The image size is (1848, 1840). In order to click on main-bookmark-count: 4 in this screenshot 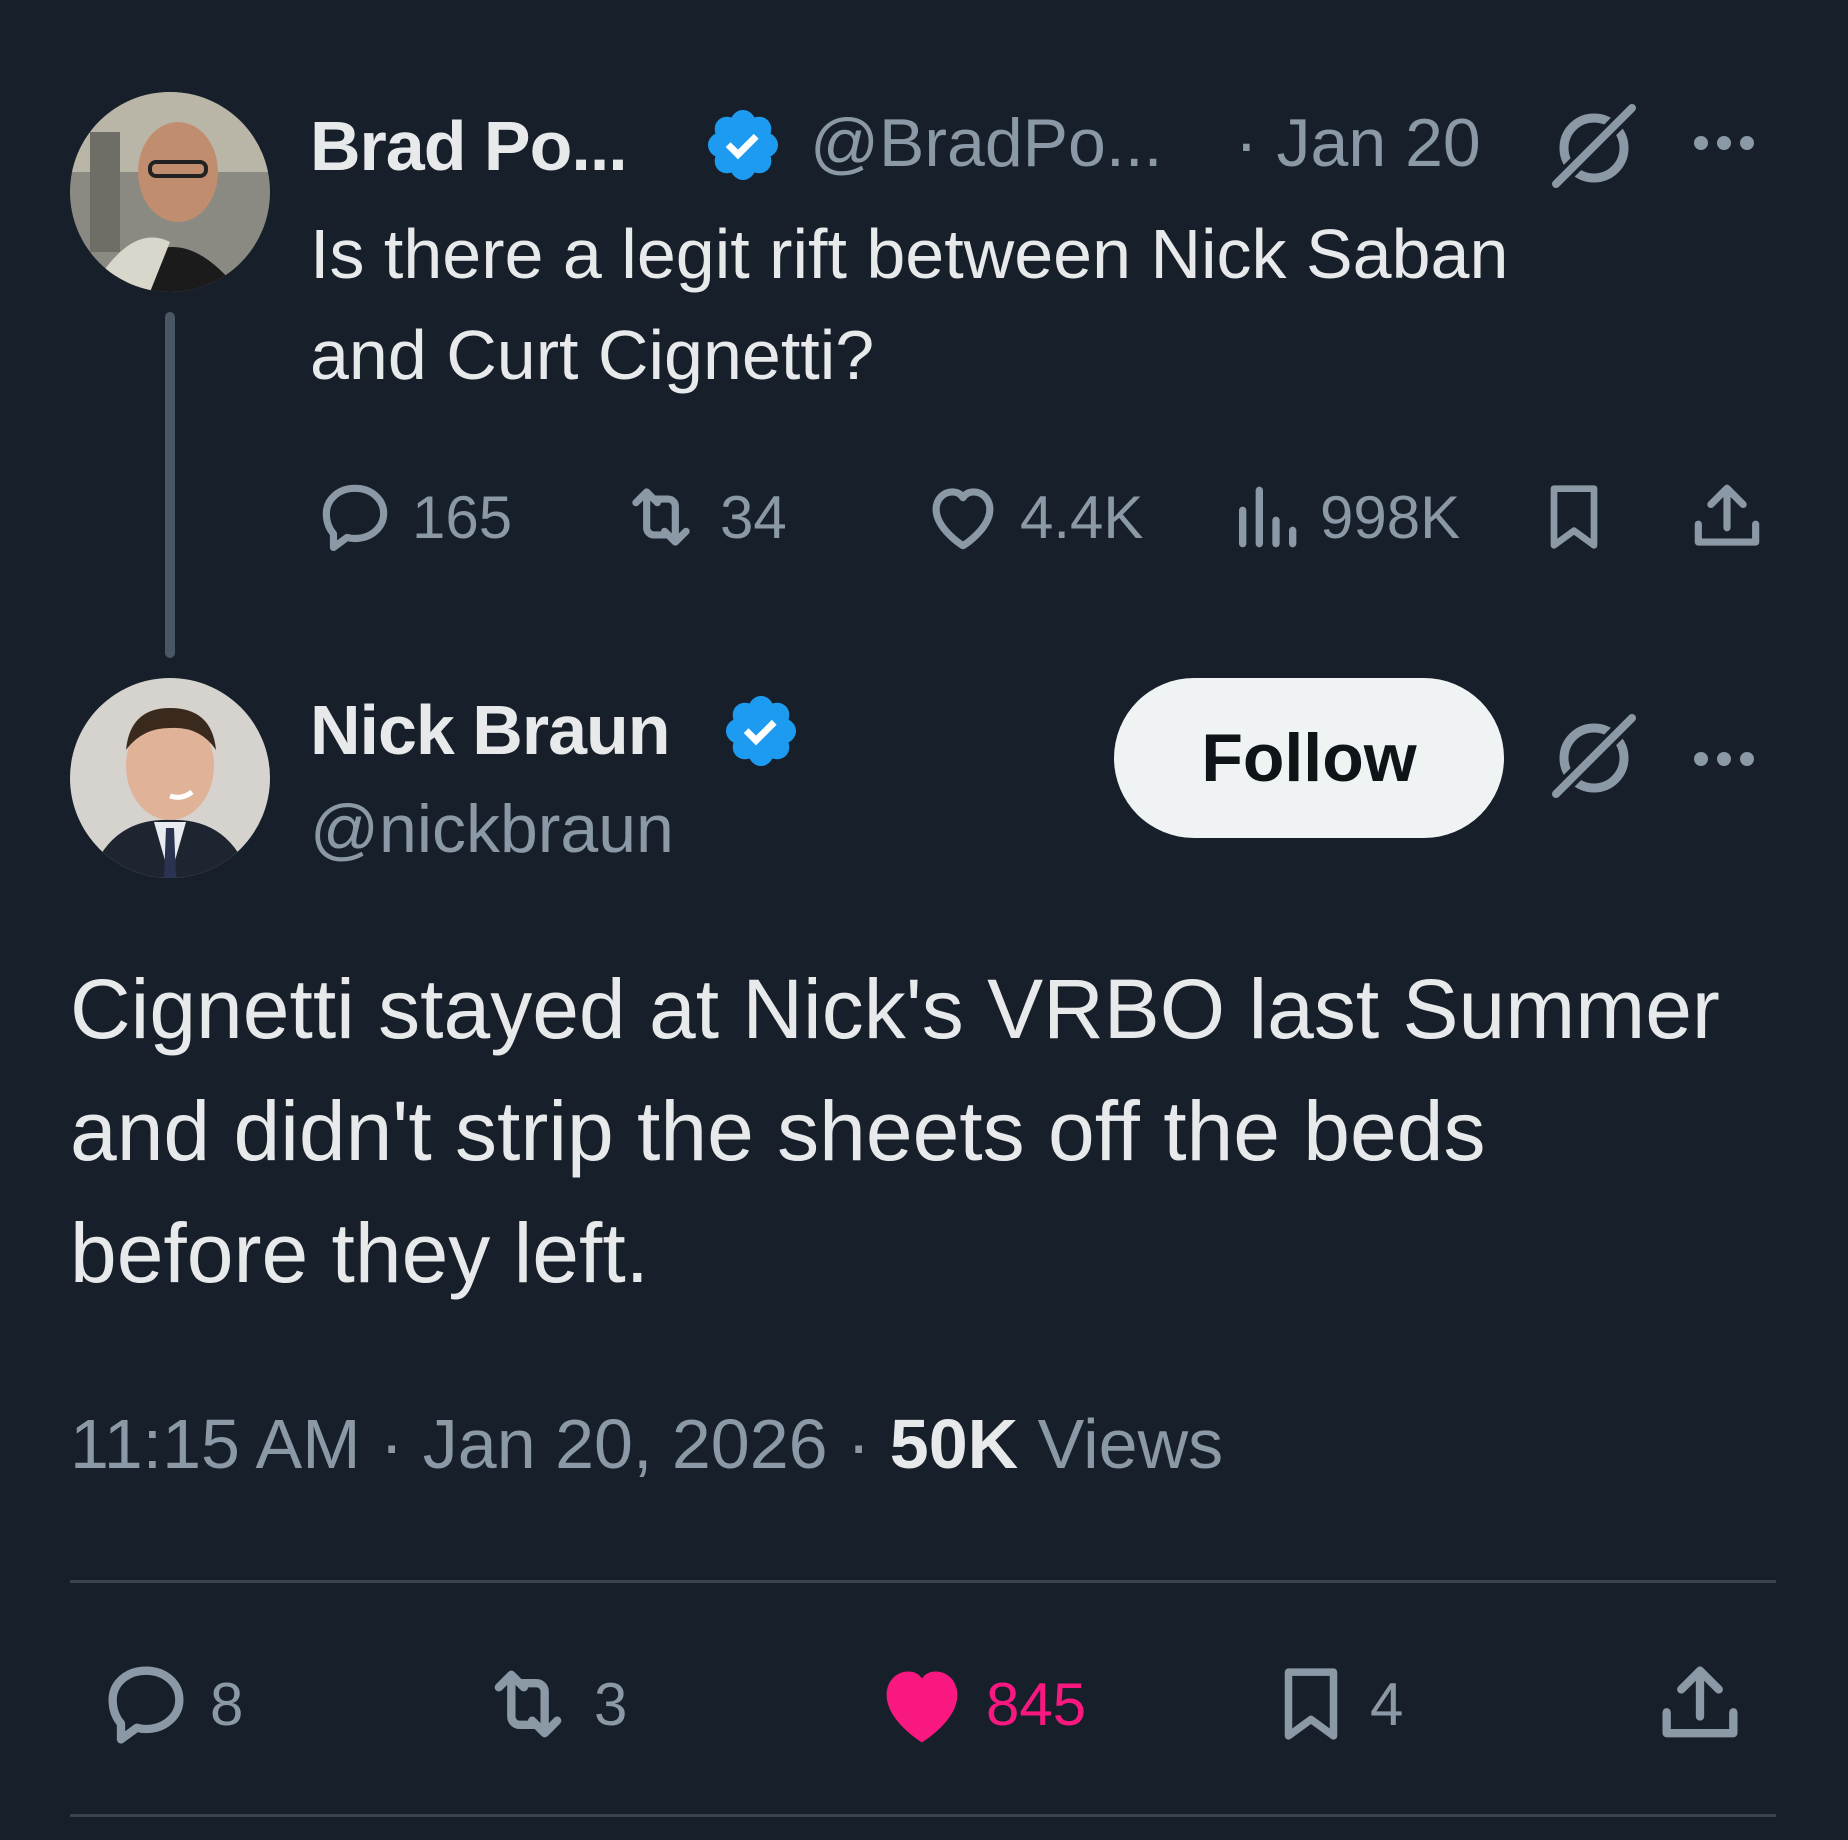, I will do `click(1387, 1704)`.